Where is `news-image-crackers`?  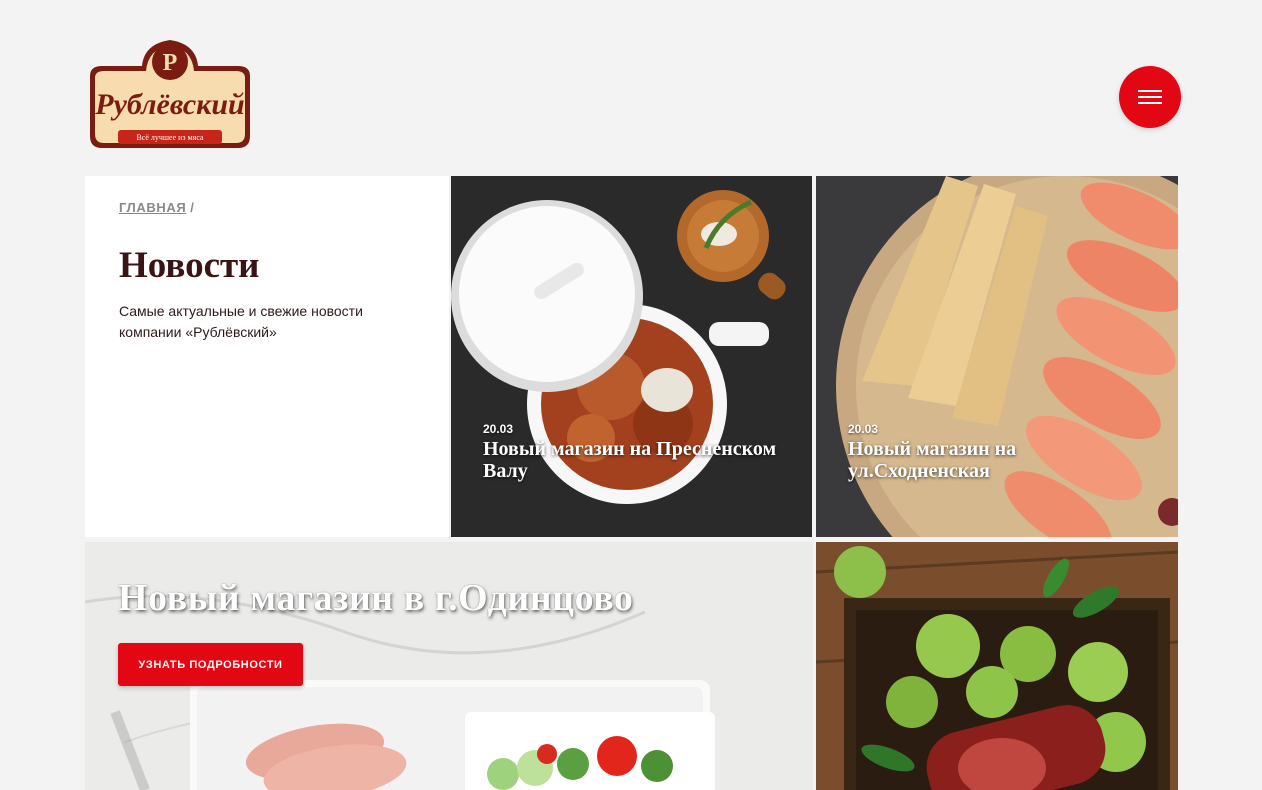
news-image-crackers is located at coordinates (997, 356).